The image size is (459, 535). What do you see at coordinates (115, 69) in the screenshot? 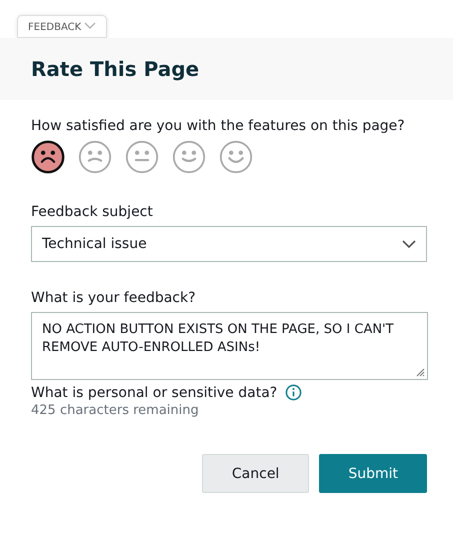
I see `dialog-title: Rate This Page` at bounding box center [115, 69].